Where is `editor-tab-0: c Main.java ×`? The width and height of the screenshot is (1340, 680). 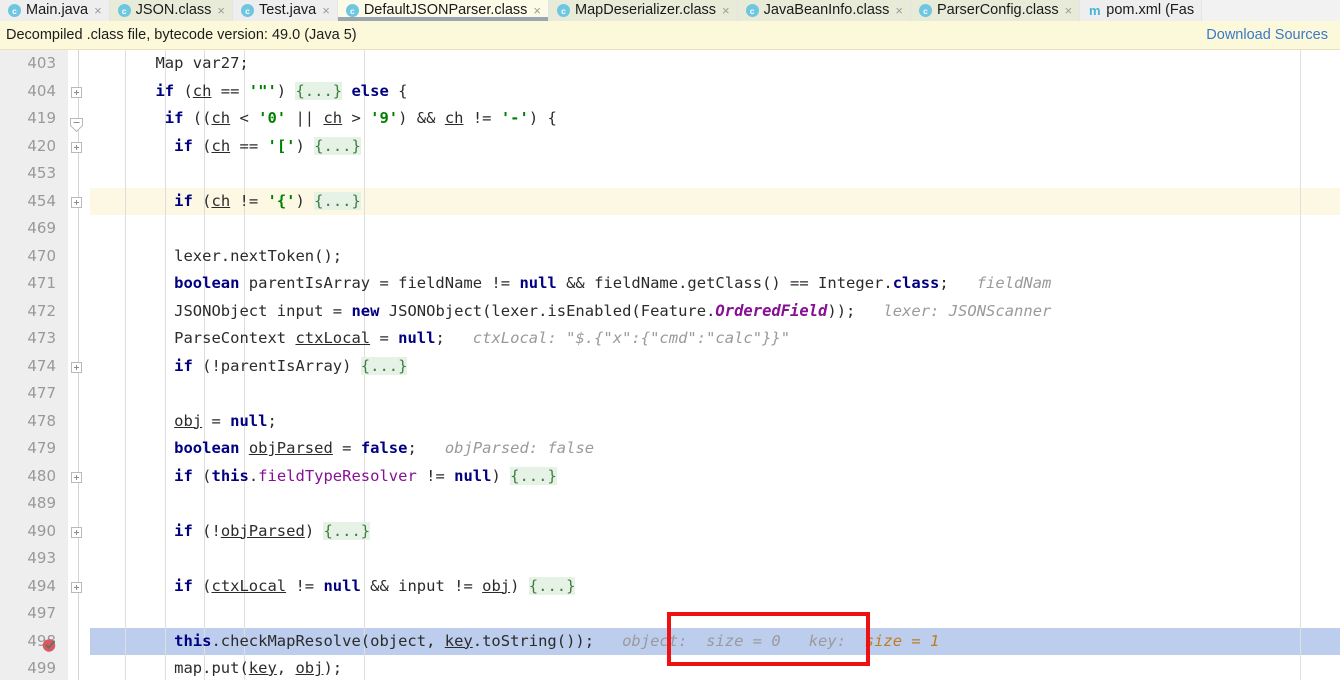 editor-tab-0: c Main.java × is located at coordinates (55, 10).